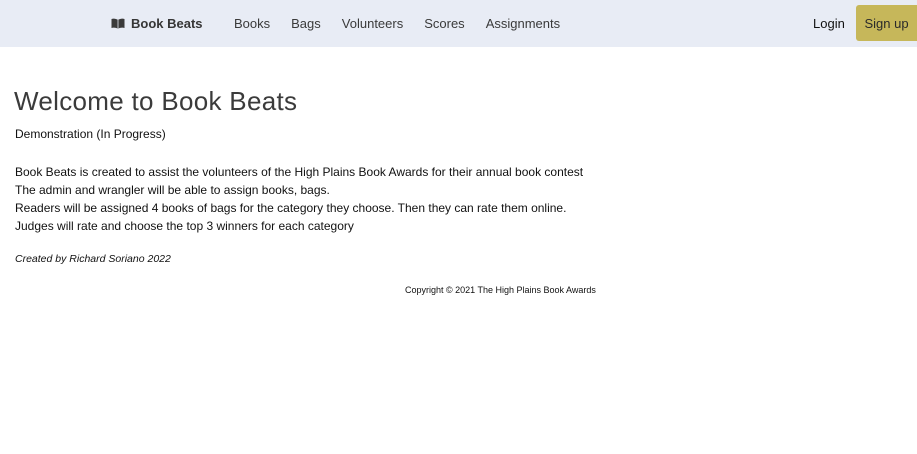 The image size is (917, 454). I want to click on nav-link-books: Books, so click(252, 23).